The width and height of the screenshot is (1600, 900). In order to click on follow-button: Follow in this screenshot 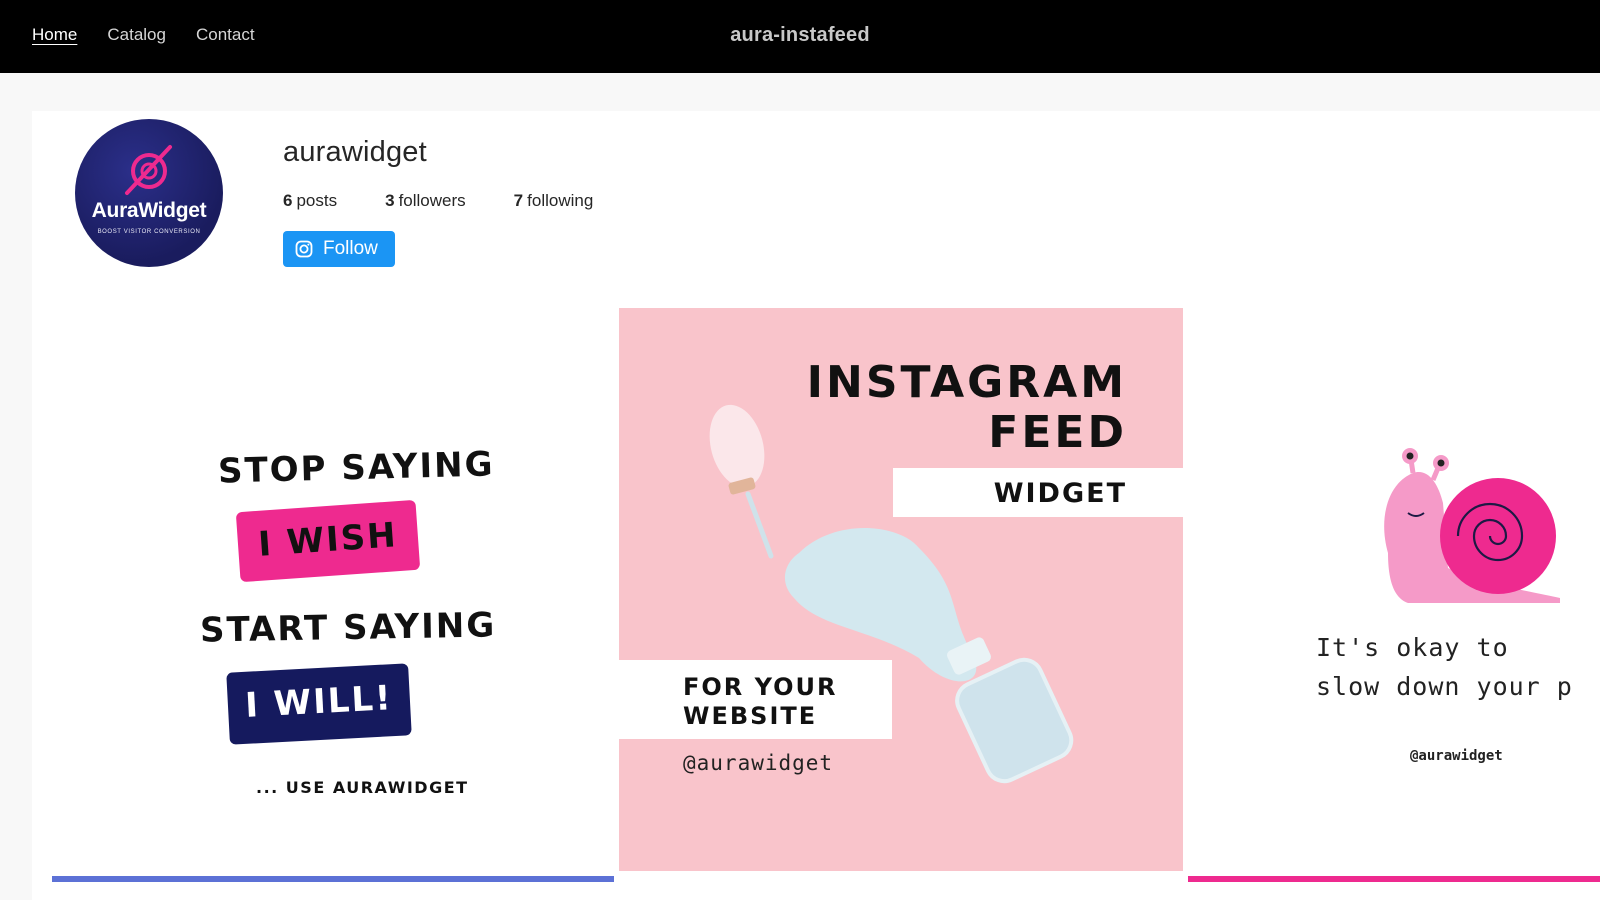, I will do `click(339, 249)`.